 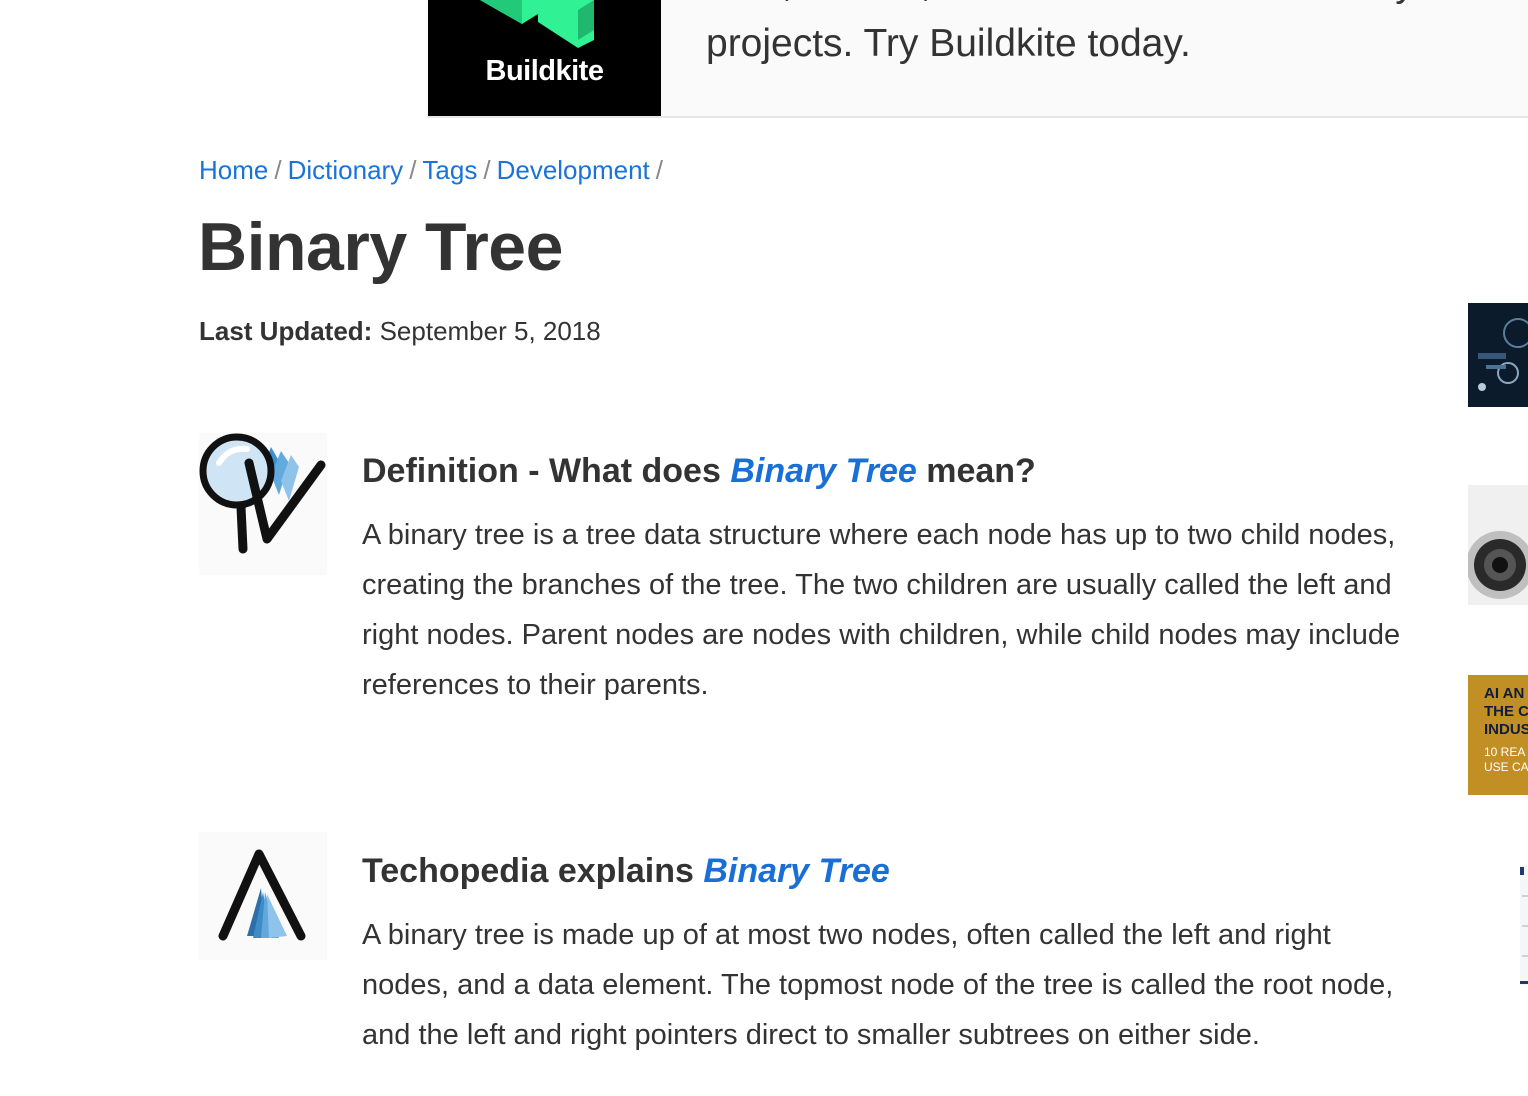 I want to click on sidebar-thumbnail-document, so click(x=1523, y=925).